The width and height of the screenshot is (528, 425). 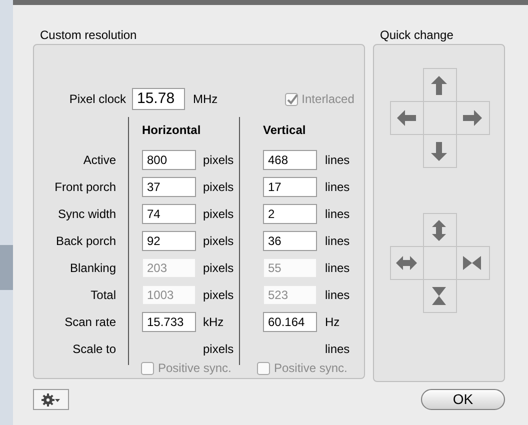 I want to click on number-field: 92, so click(x=169, y=240).